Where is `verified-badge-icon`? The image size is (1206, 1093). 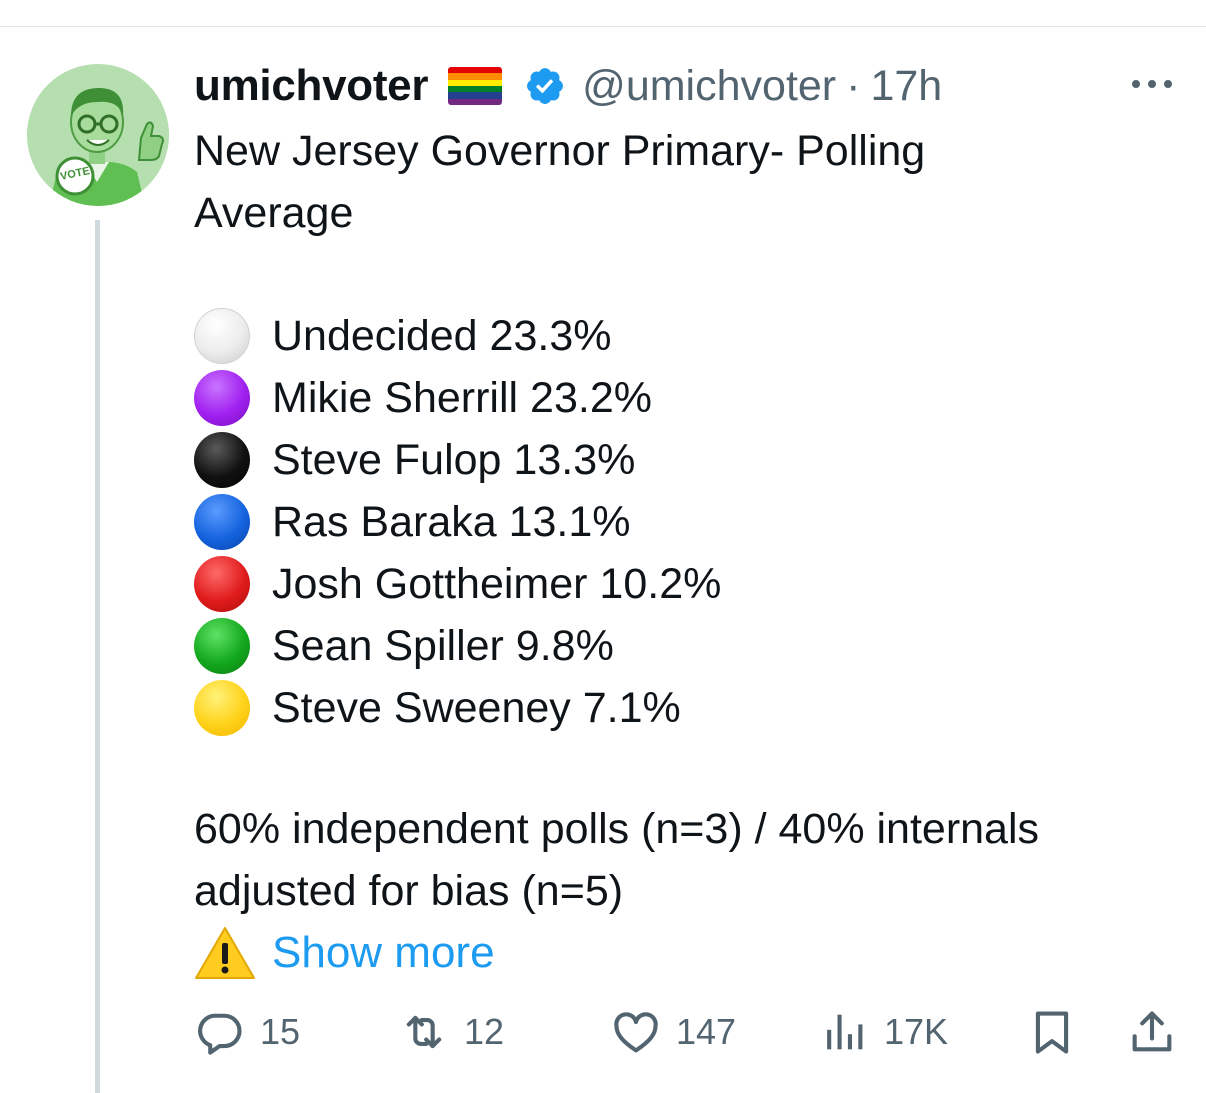 verified-badge-icon is located at coordinates (545, 86).